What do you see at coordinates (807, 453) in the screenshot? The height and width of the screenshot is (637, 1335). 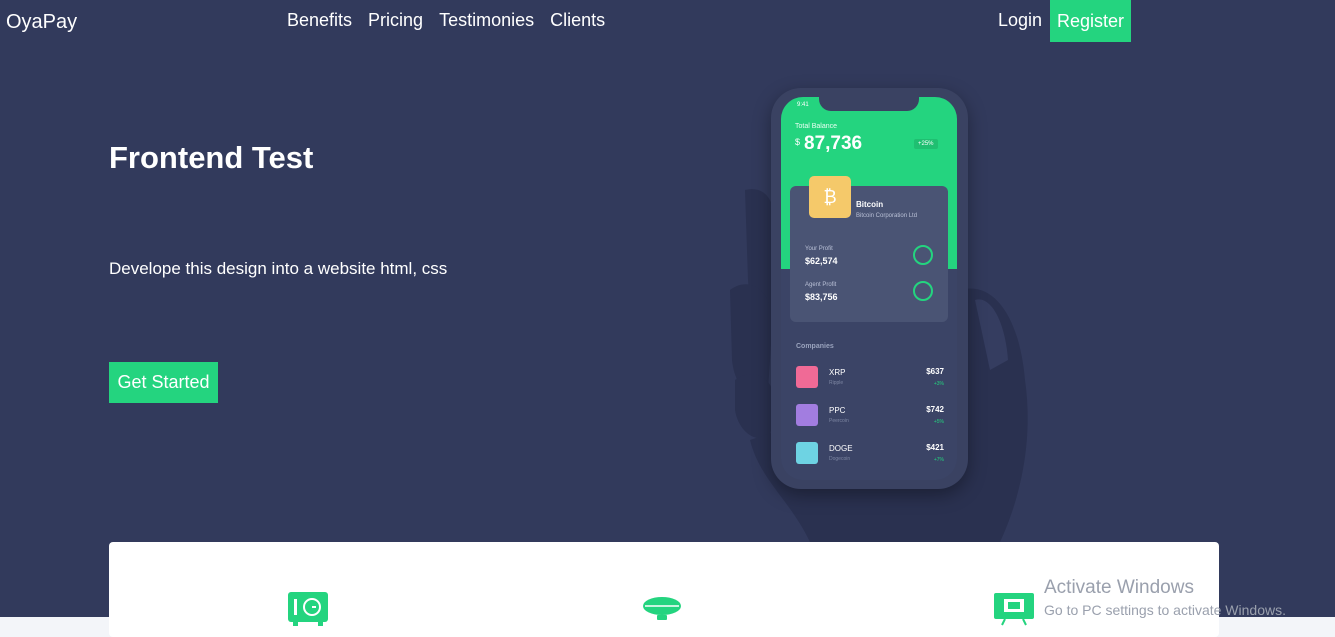 I see `bathtub-icon` at bounding box center [807, 453].